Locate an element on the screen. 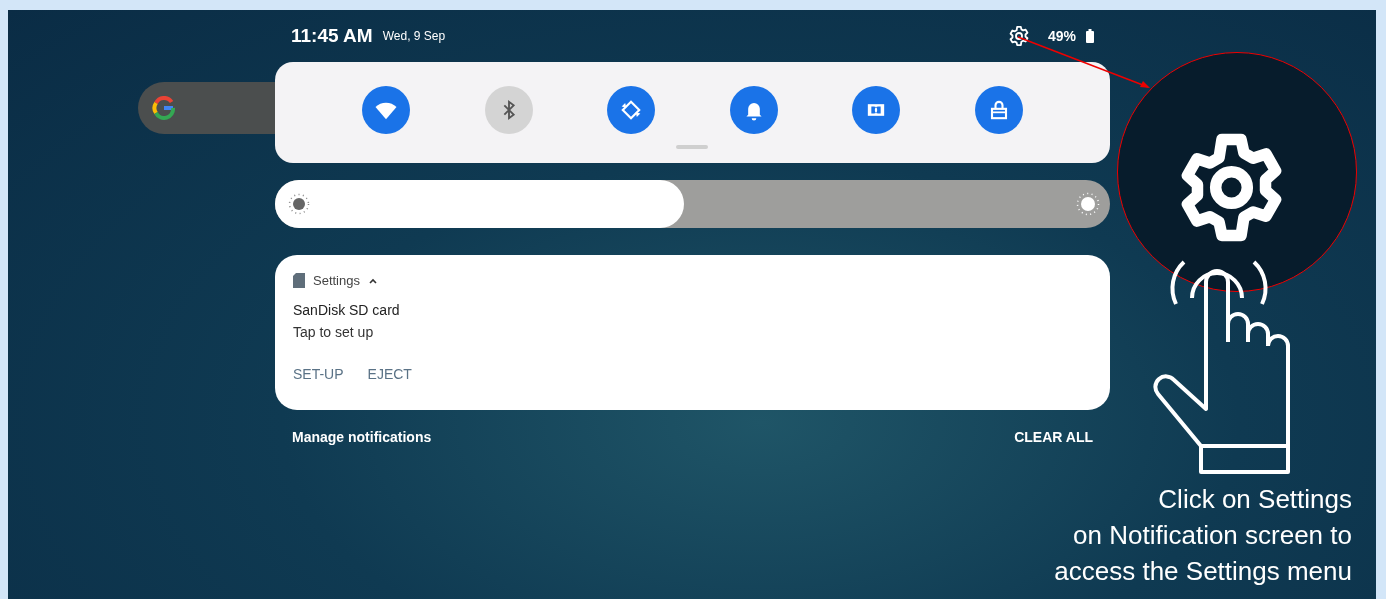  brightness-slider is located at coordinates (692, 204).